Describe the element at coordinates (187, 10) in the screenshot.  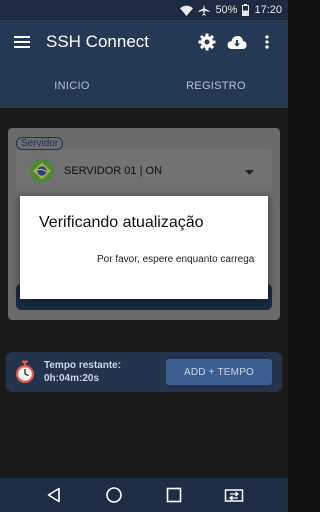
I see `wifi-icon` at that location.